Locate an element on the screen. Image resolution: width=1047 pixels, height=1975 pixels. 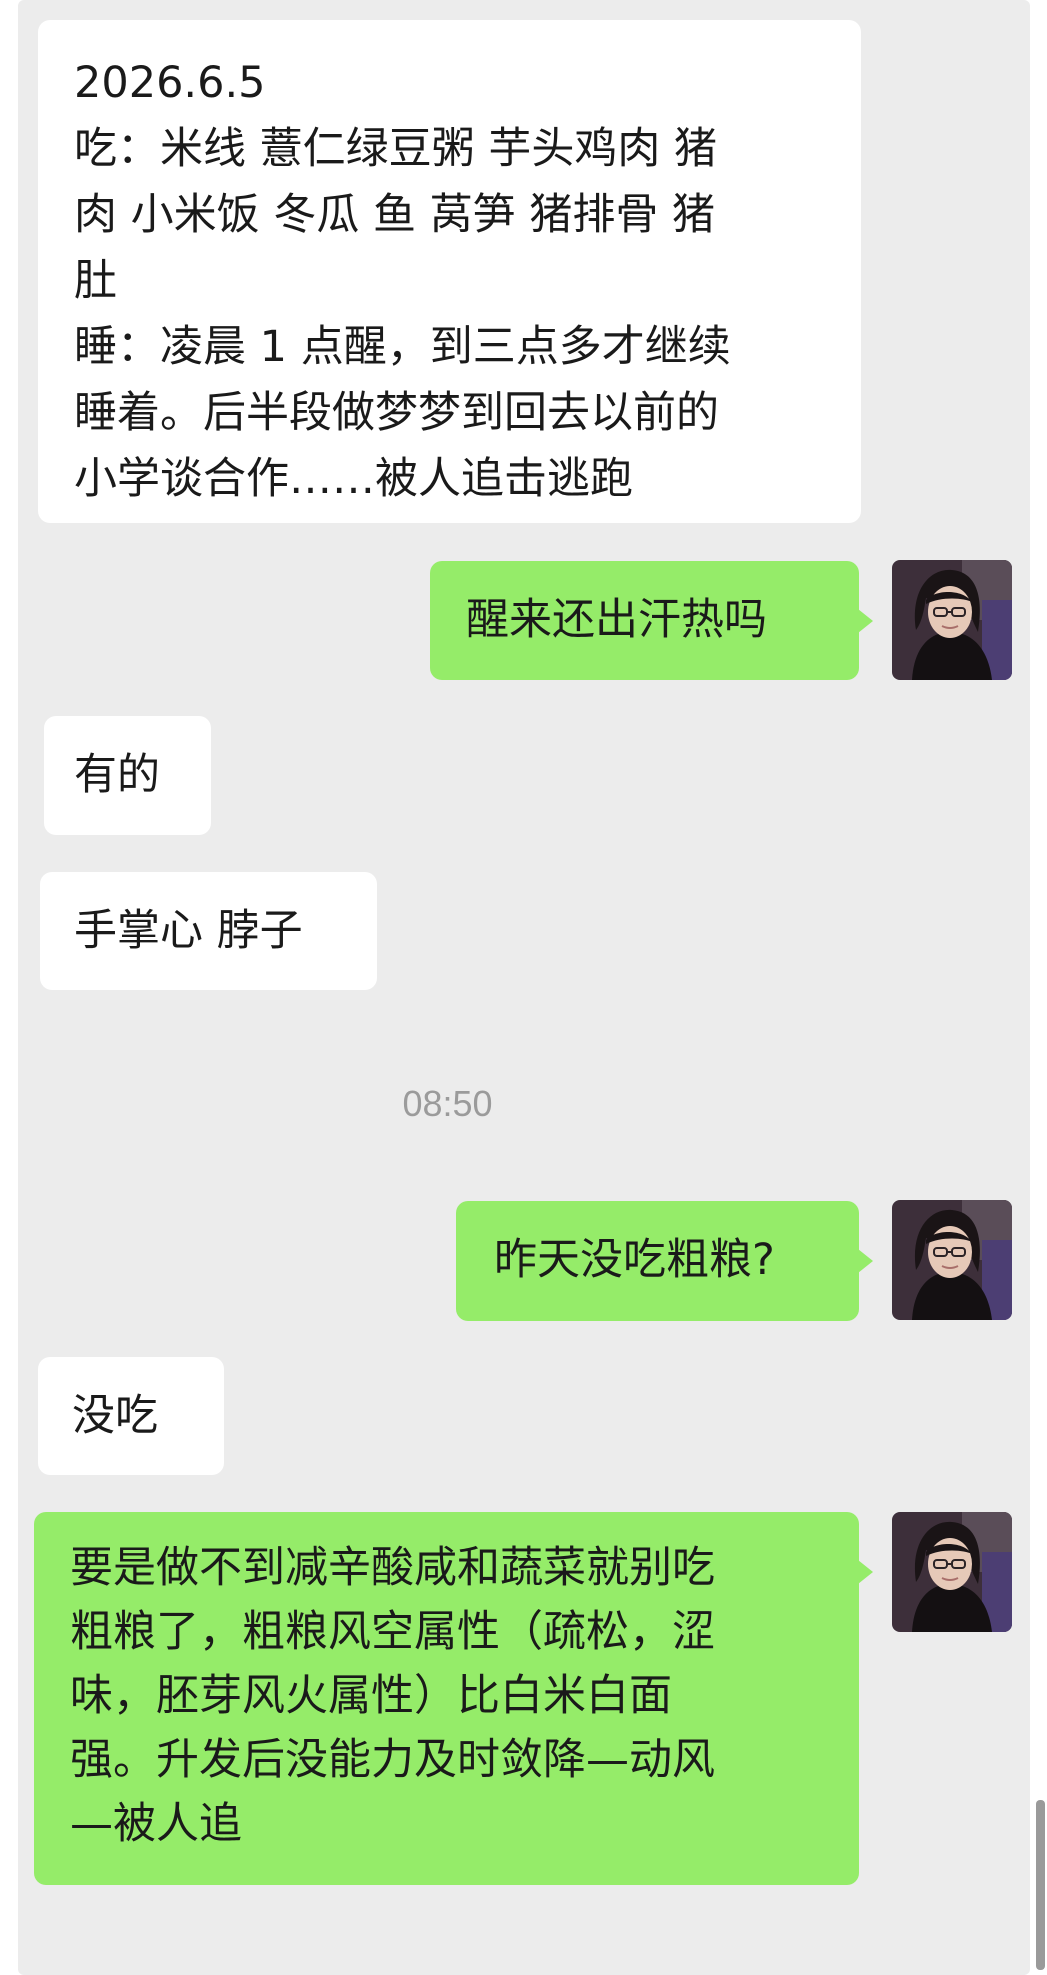
received-message-bubble: 没吃 is located at coordinates (131, 1416).